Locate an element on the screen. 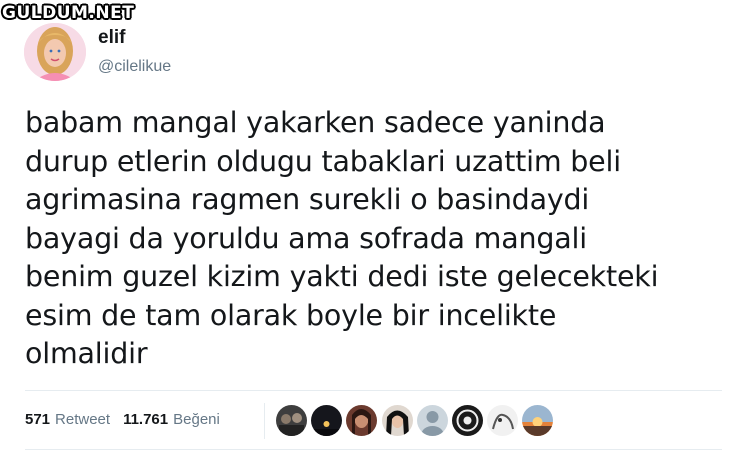 This screenshot has width=730, height=463. tweet-header: elif @cilelikue is located at coordinates (97, 52).